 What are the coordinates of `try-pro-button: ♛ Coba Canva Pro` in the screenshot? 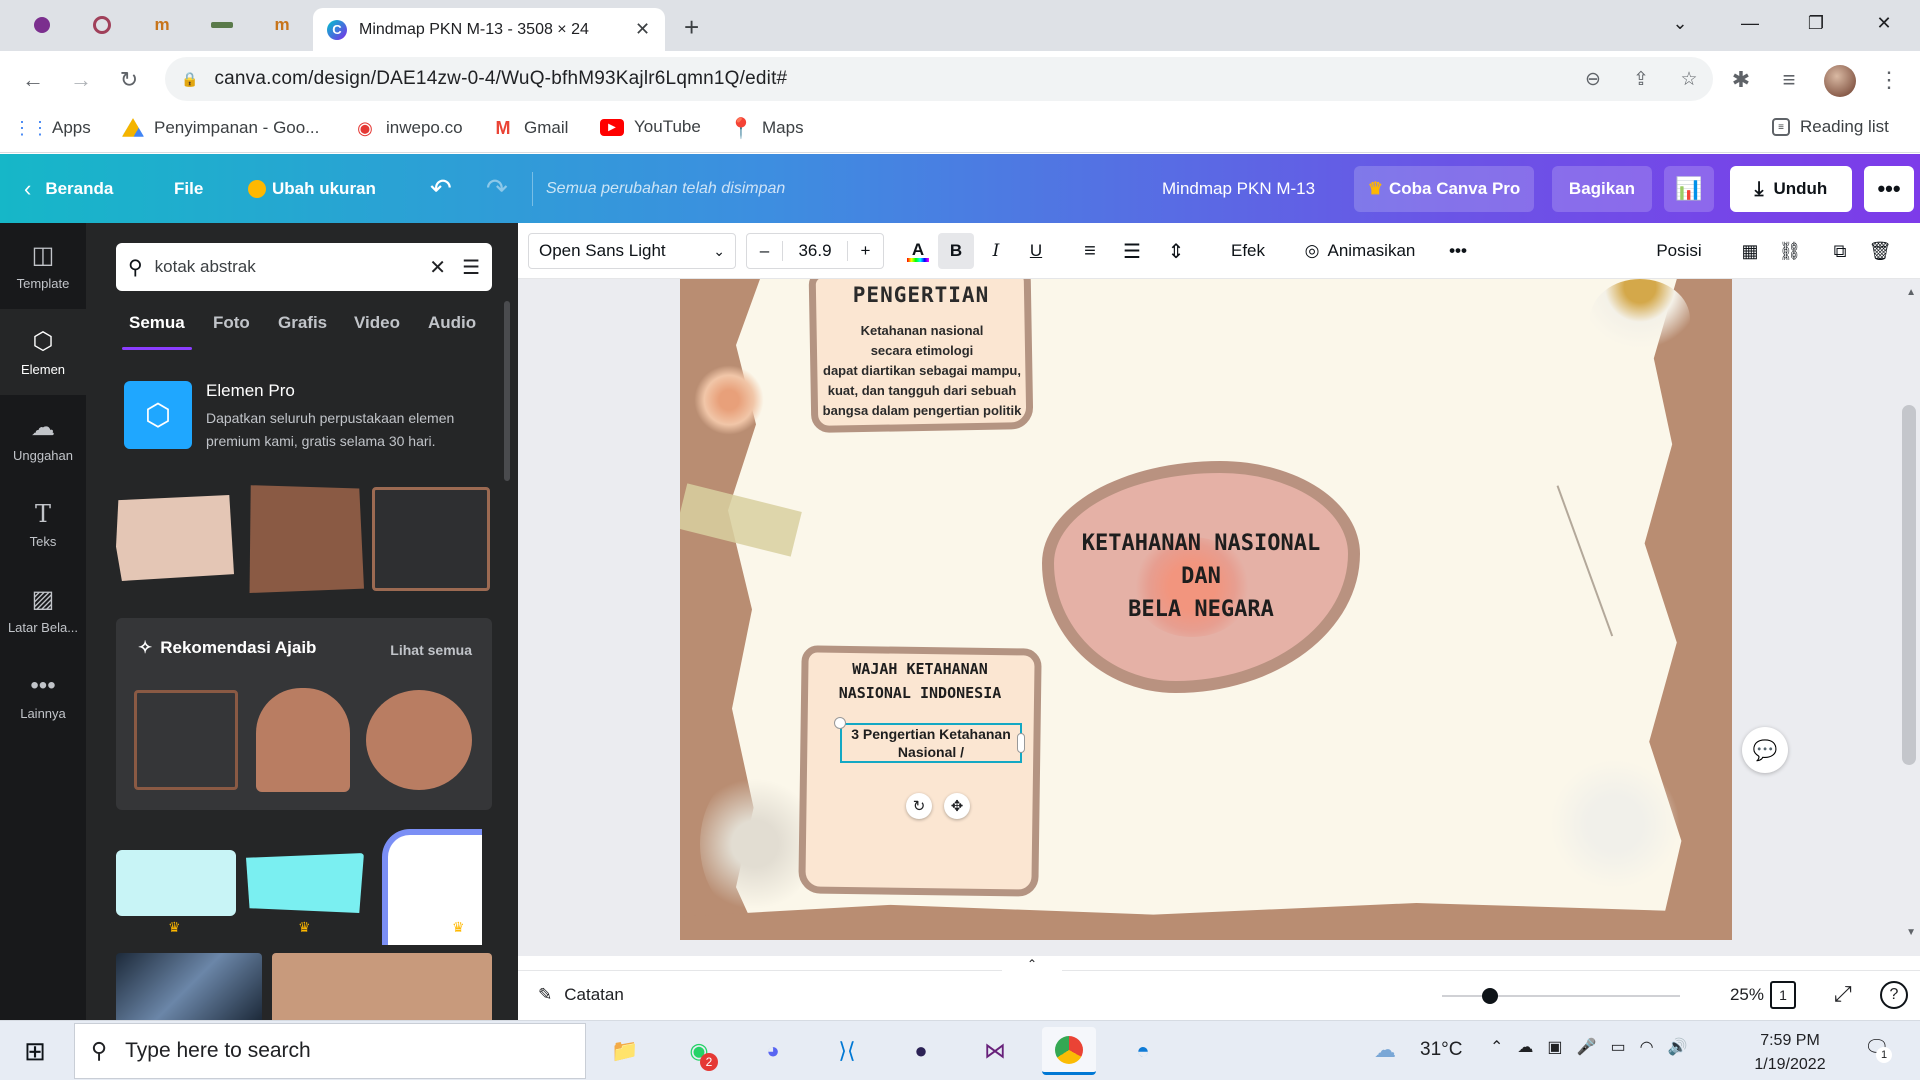 It's located at (1444, 189).